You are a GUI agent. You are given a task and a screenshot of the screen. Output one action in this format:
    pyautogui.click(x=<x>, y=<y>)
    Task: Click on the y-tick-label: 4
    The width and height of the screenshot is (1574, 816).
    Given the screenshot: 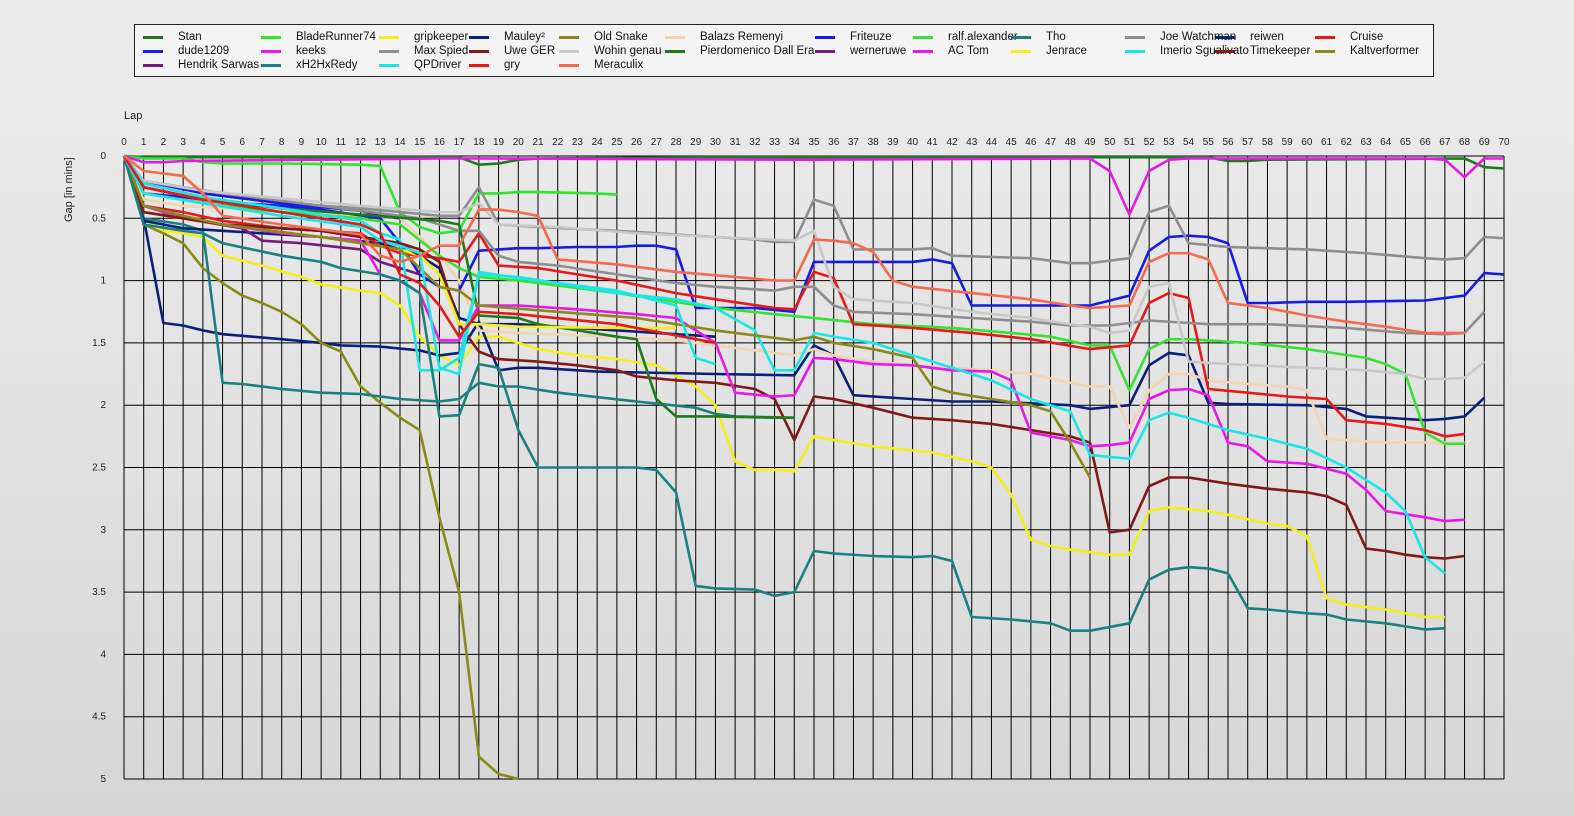 What is the action you would take?
    pyautogui.click(x=103, y=654)
    